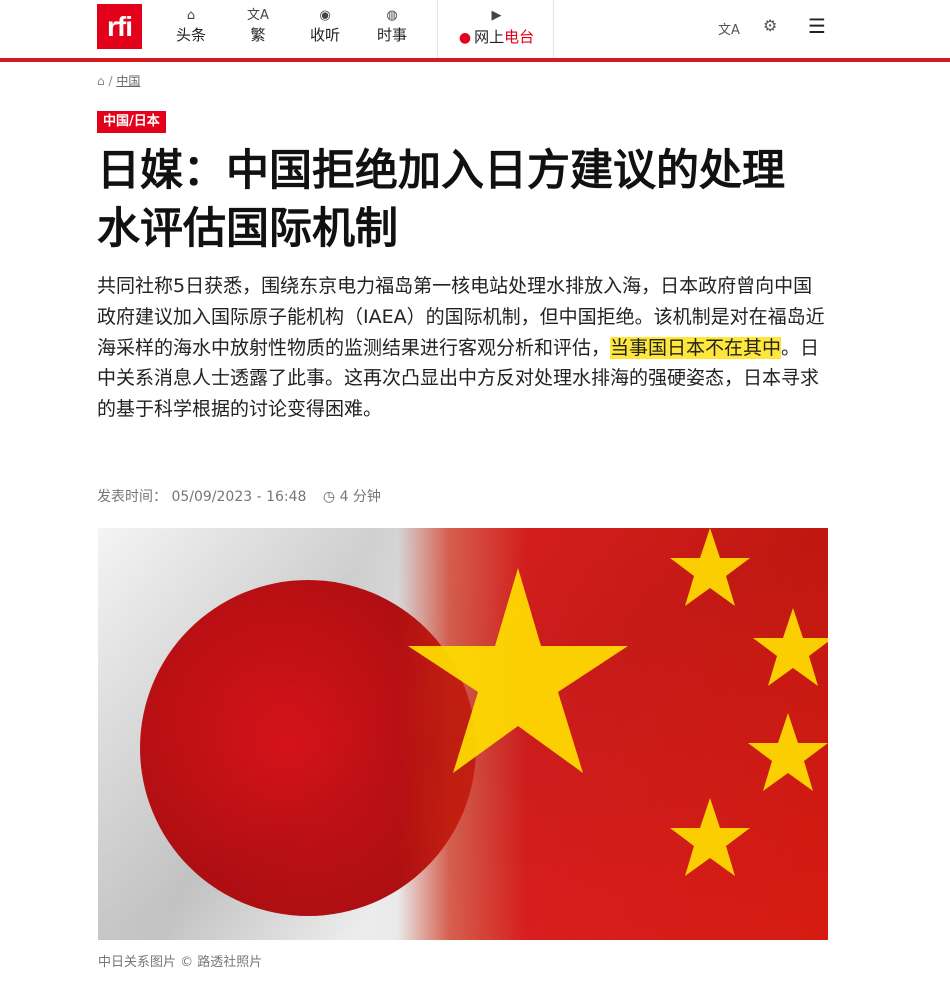  Describe the element at coordinates (132, 497) in the screenshot. I see `published-label: 发表时间：` at that location.